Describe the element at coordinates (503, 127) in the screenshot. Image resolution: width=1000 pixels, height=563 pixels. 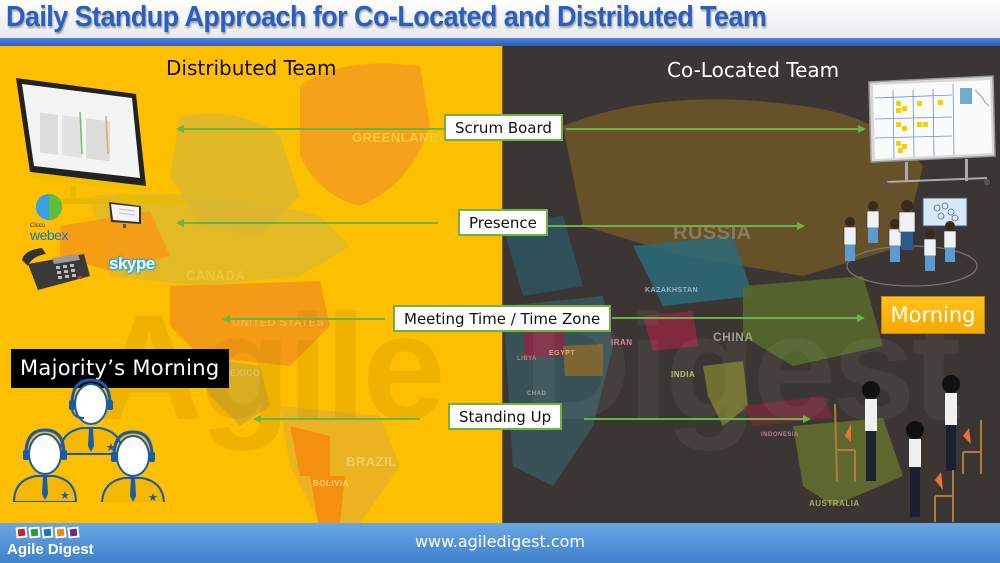
I see `aspect-label-scrum-board: Scrum Board` at that location.